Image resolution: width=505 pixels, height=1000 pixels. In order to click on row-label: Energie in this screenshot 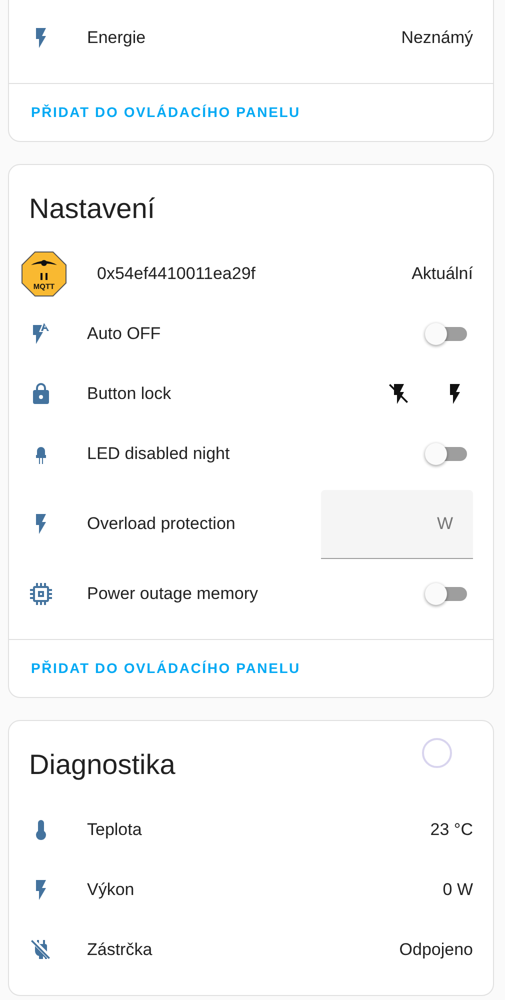, I will do `click(117, 38)`.